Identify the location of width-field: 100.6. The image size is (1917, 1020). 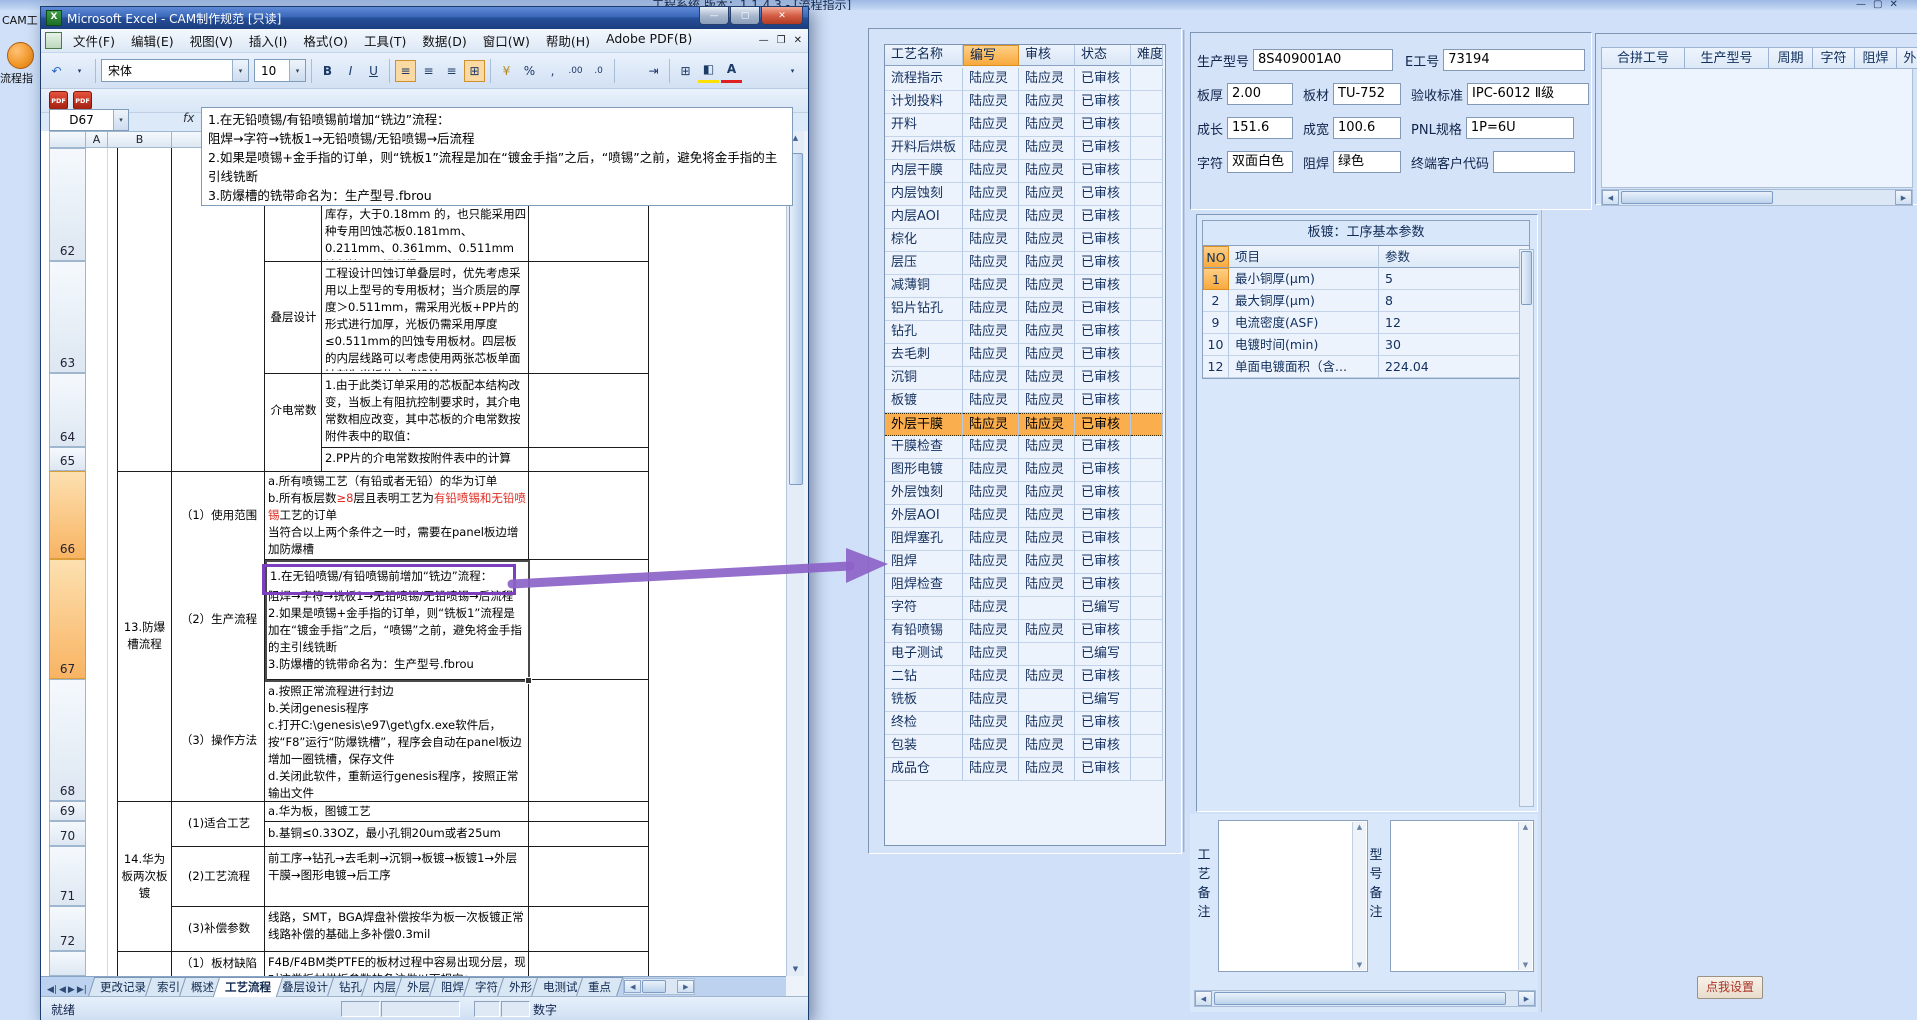
(1367, 128).